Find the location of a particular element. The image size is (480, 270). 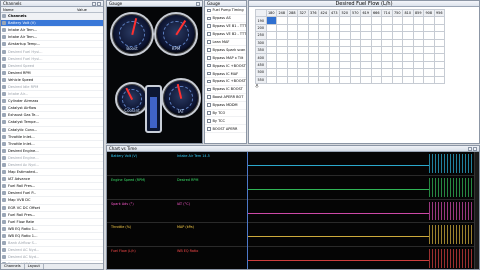

toggle-item: Bypass AS is located at coordinates (225, 19).